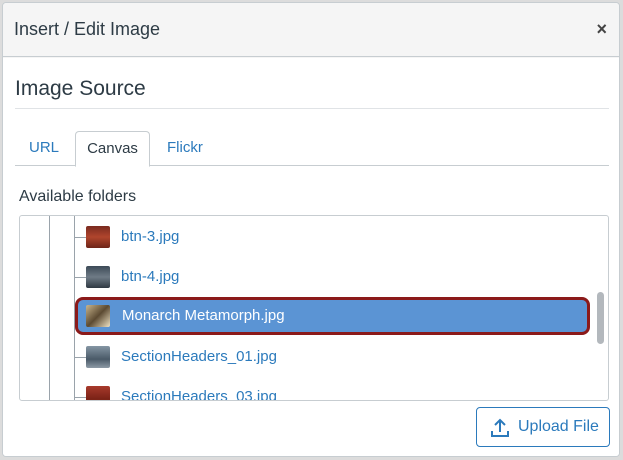 This screenshot has width=623, height=460. Describe the element at coordinates (185, 148) in the screenshot. I see `tab-flickr: Flickr` at that location.